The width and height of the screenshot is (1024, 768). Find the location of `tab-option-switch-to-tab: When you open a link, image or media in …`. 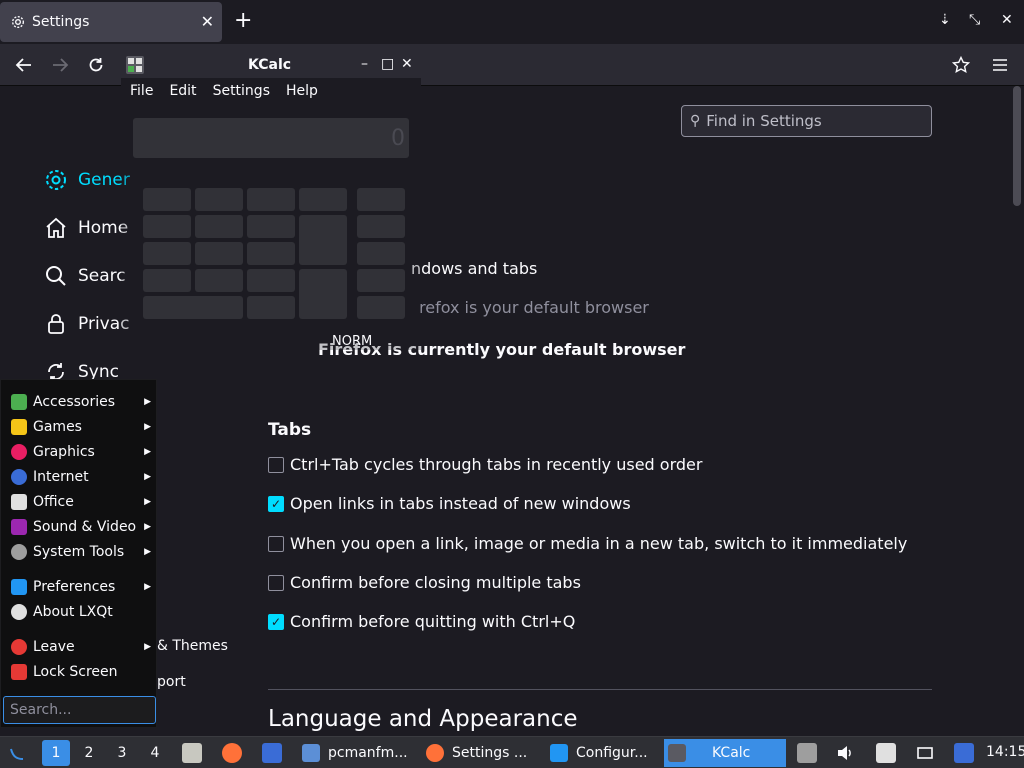

tab-option-switch-to-tab: When you open a link, image or media in … is located at coordinates (587, 543).